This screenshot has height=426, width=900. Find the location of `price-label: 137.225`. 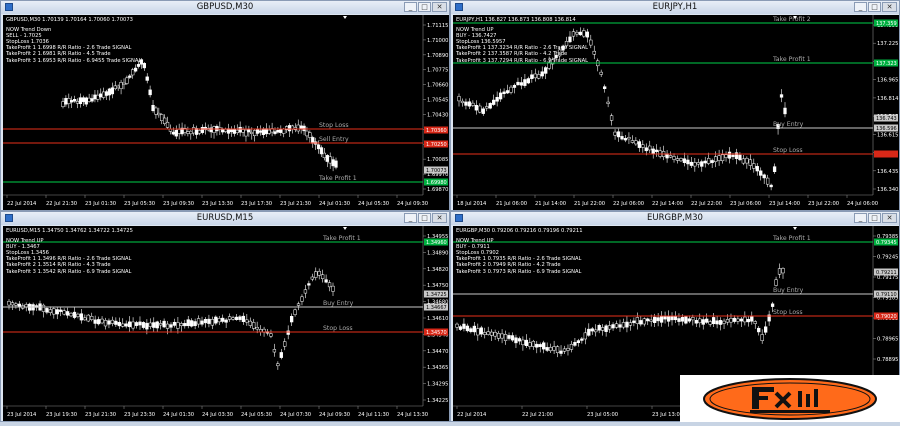

price-label: 137.225 is located at coordinates (887, 44).